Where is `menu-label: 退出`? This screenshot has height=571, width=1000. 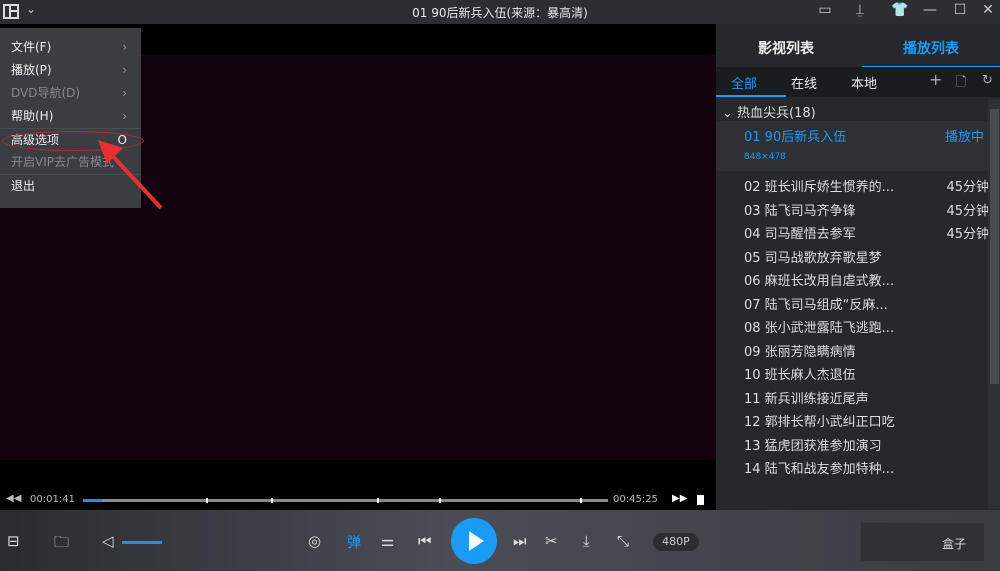
menu-label: 退出 is located at coordinates (23, 186).